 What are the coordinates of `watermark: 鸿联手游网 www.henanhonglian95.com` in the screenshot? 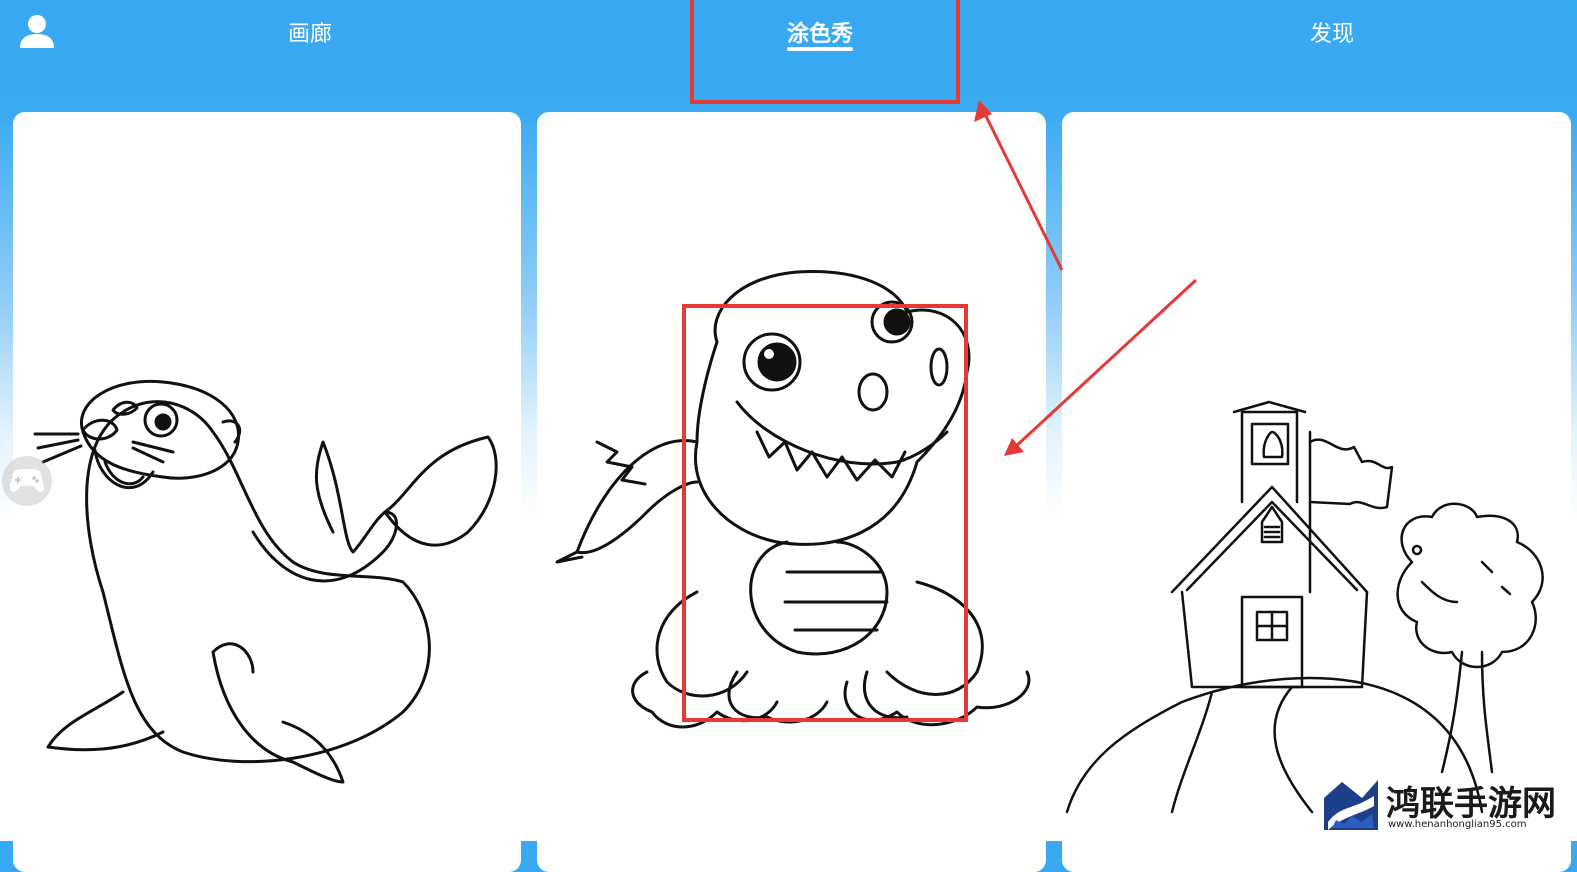 It's located at (1442, 806).